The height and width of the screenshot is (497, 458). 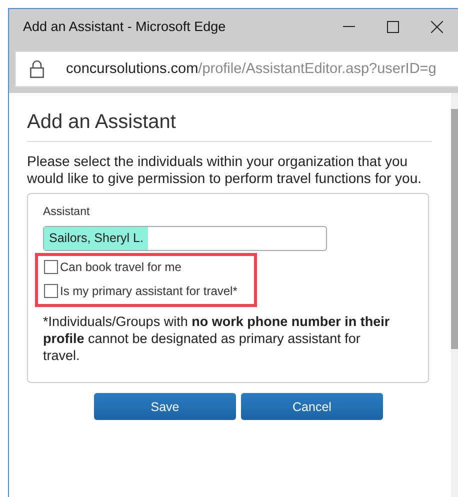 I want to click on assistant-field: Sailors, Sheryl L., so click(x=185, y=238).